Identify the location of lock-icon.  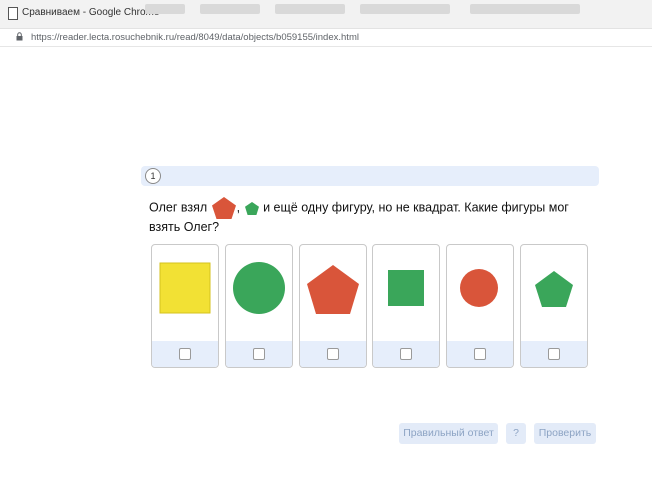
(19, 36).